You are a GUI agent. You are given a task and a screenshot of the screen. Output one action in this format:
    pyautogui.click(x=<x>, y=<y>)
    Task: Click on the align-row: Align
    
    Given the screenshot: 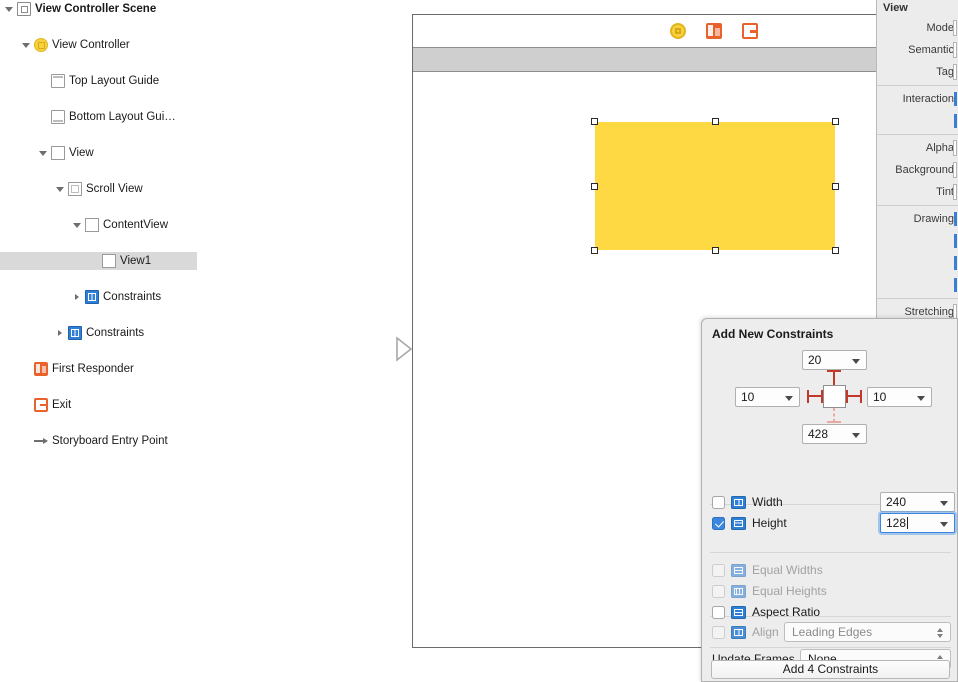 What is the action you would take?
    pyautogui.click(x=745, y=632)
    